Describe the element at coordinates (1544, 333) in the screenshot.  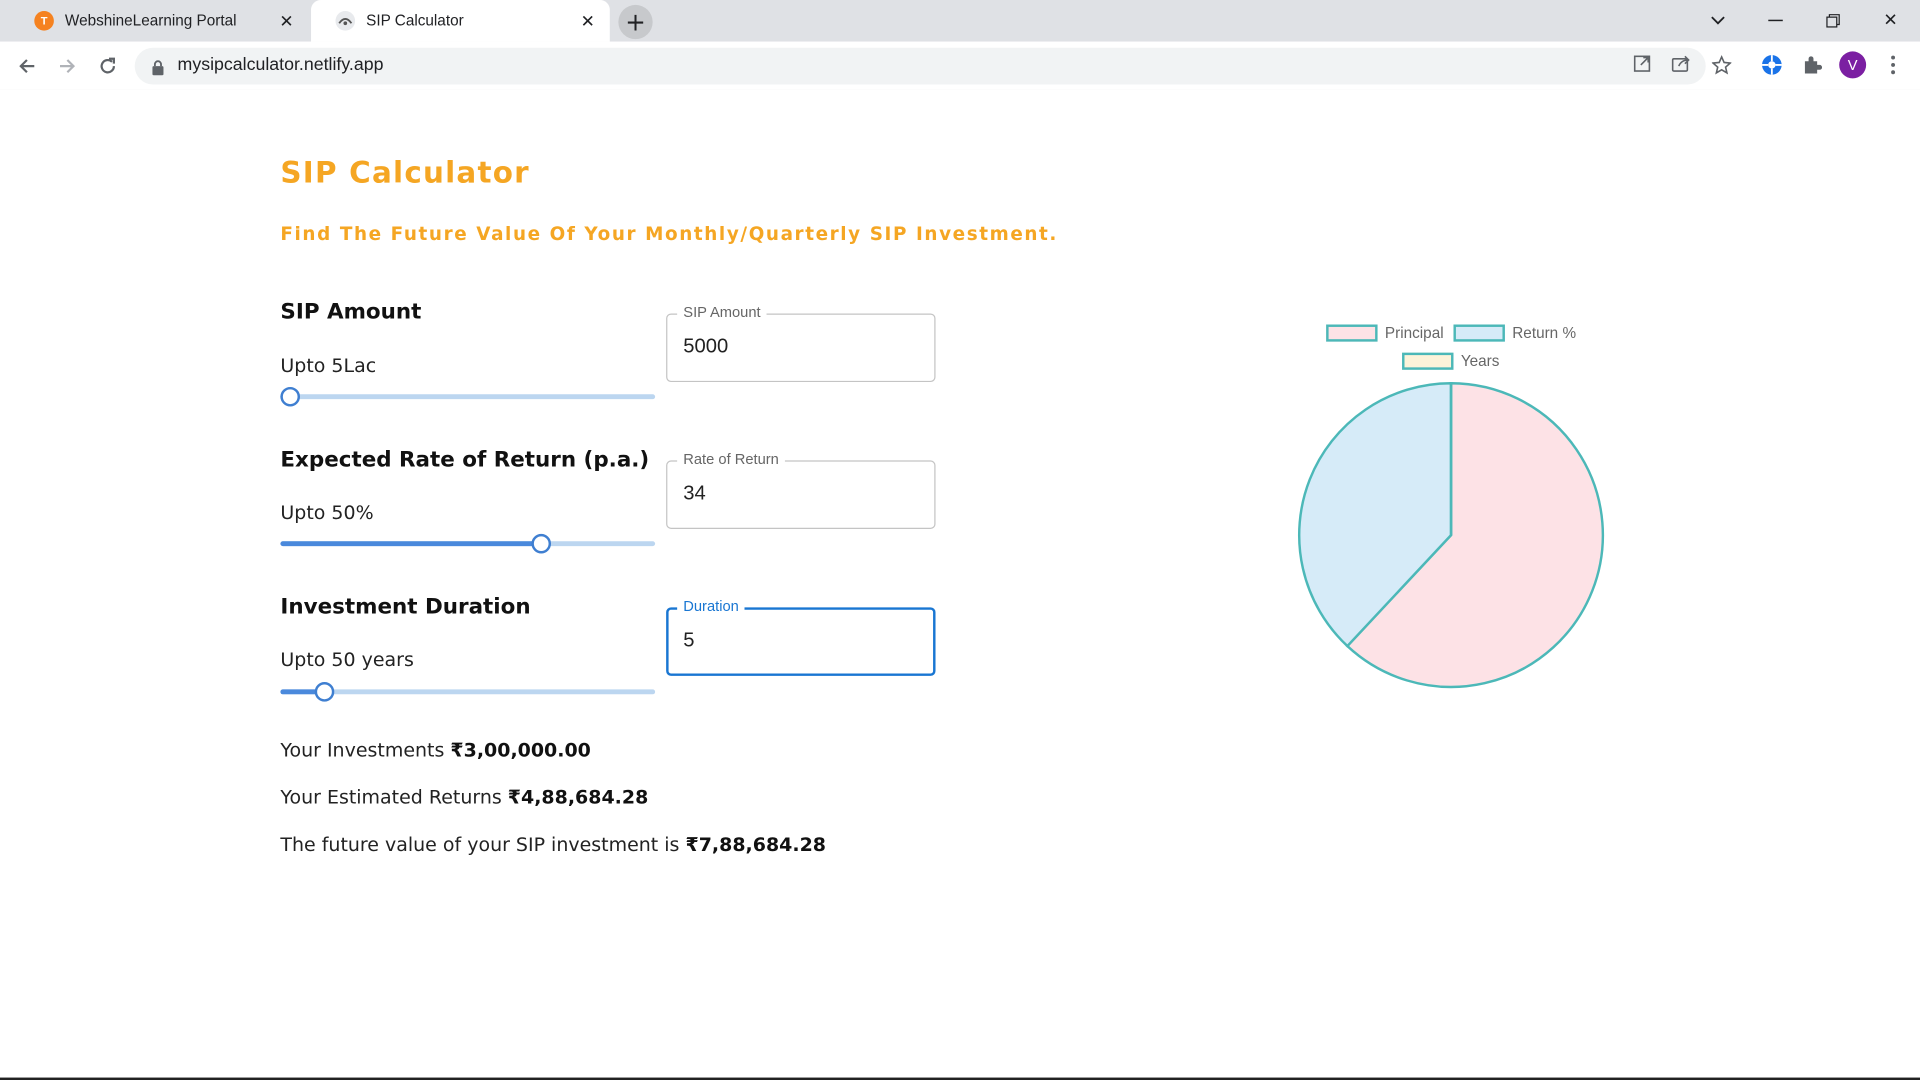
I see `legend-label: Return %` at that location.